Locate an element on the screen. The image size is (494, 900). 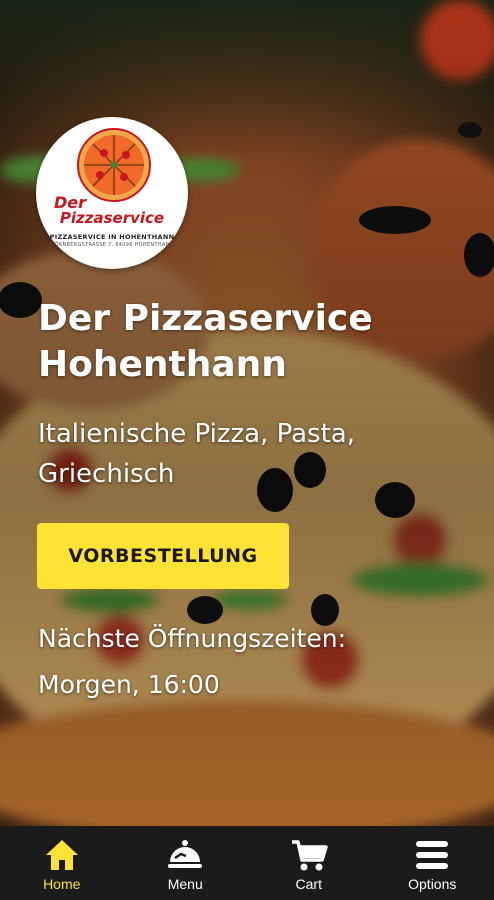
nav-item-menu: Menu is located at coordinates (186, 863).